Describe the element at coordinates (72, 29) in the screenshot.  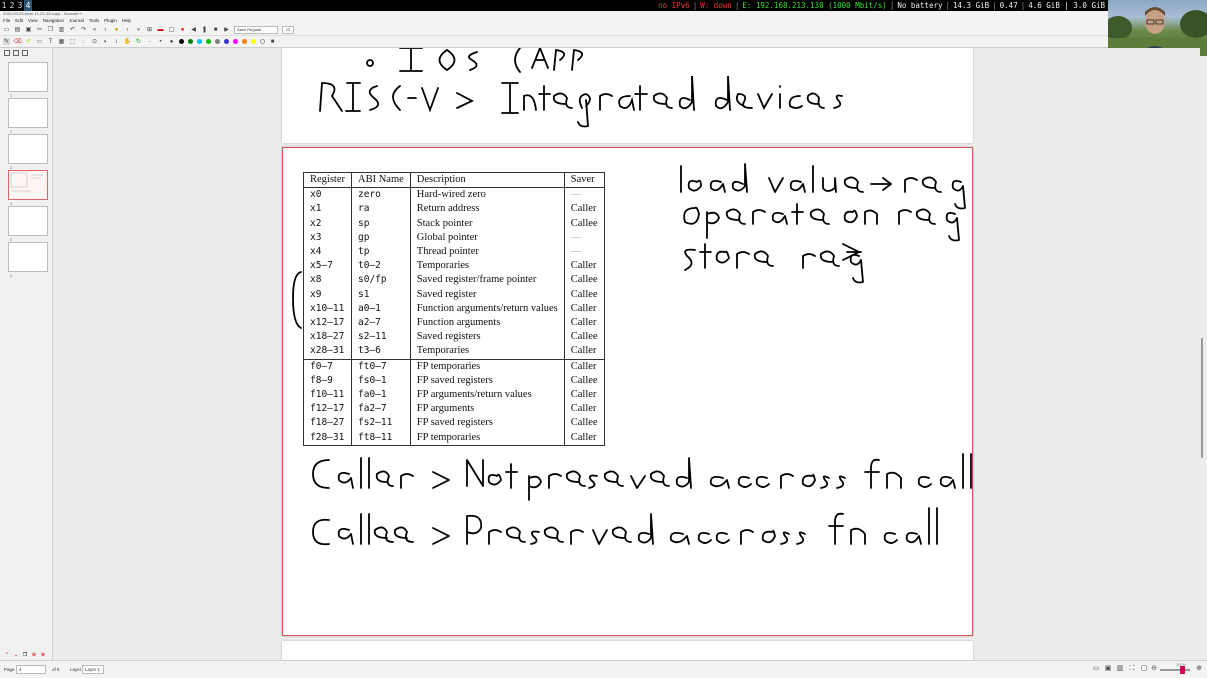
I see `undo-icon: ↶` at that location.